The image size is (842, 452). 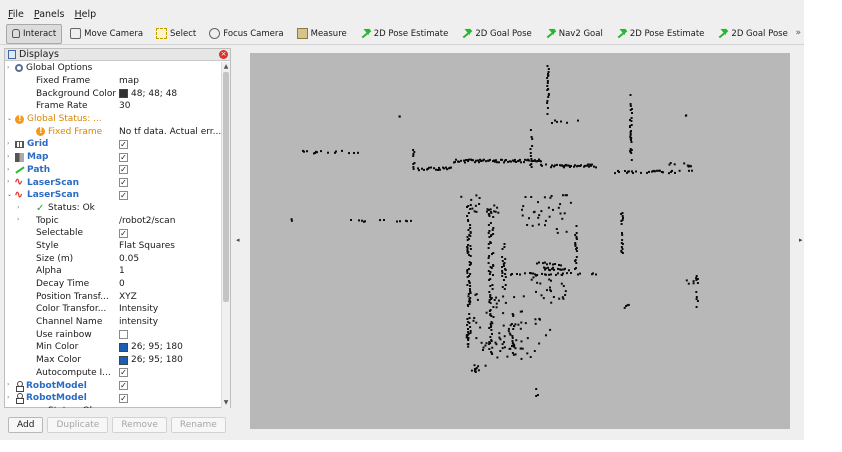 I want to click on display-row: Channel Name intensity, so click(x=113, y=322).